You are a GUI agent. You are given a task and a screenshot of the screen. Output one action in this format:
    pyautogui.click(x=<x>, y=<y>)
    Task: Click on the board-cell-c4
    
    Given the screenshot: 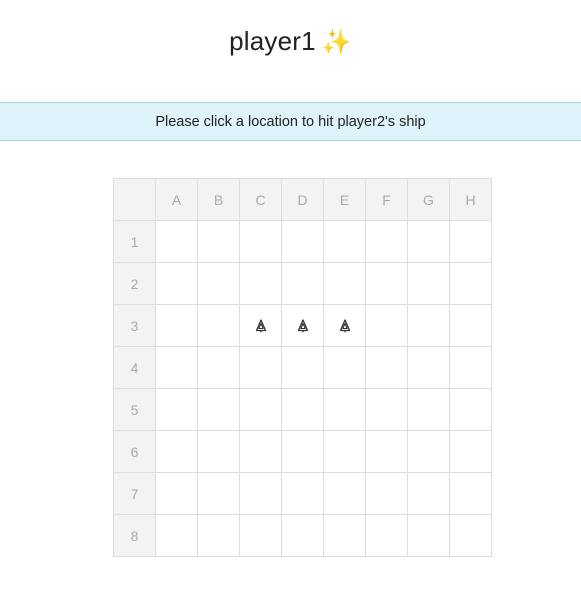 What is the action you would take?
    pyautogui.click(x=260, y=367)
    